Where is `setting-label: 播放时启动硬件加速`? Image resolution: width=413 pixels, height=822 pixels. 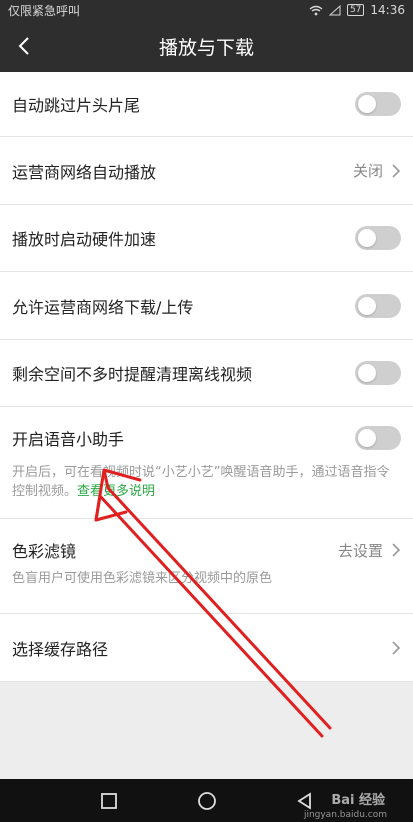
setting-label: 播放时启动硬件加速 is located at coordinates (84, 239).